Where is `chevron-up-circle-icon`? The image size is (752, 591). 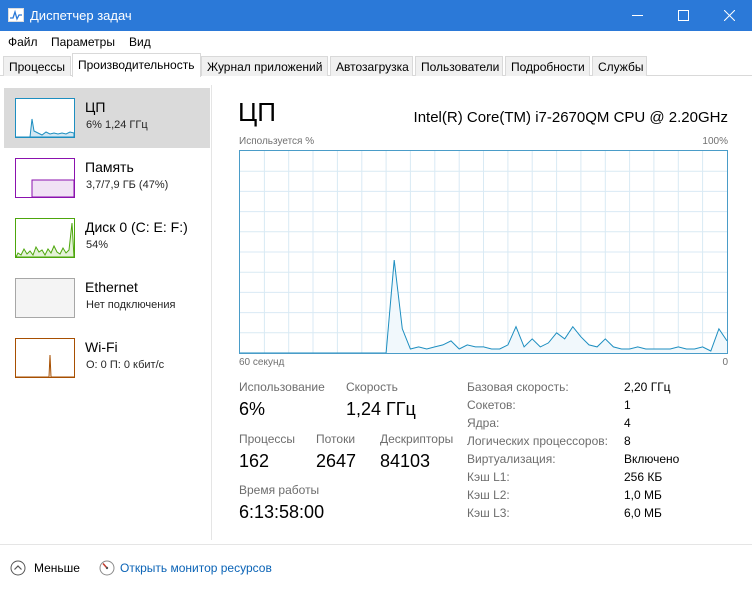
chevron-up-circle-icon is located at coordinates (18, 568).